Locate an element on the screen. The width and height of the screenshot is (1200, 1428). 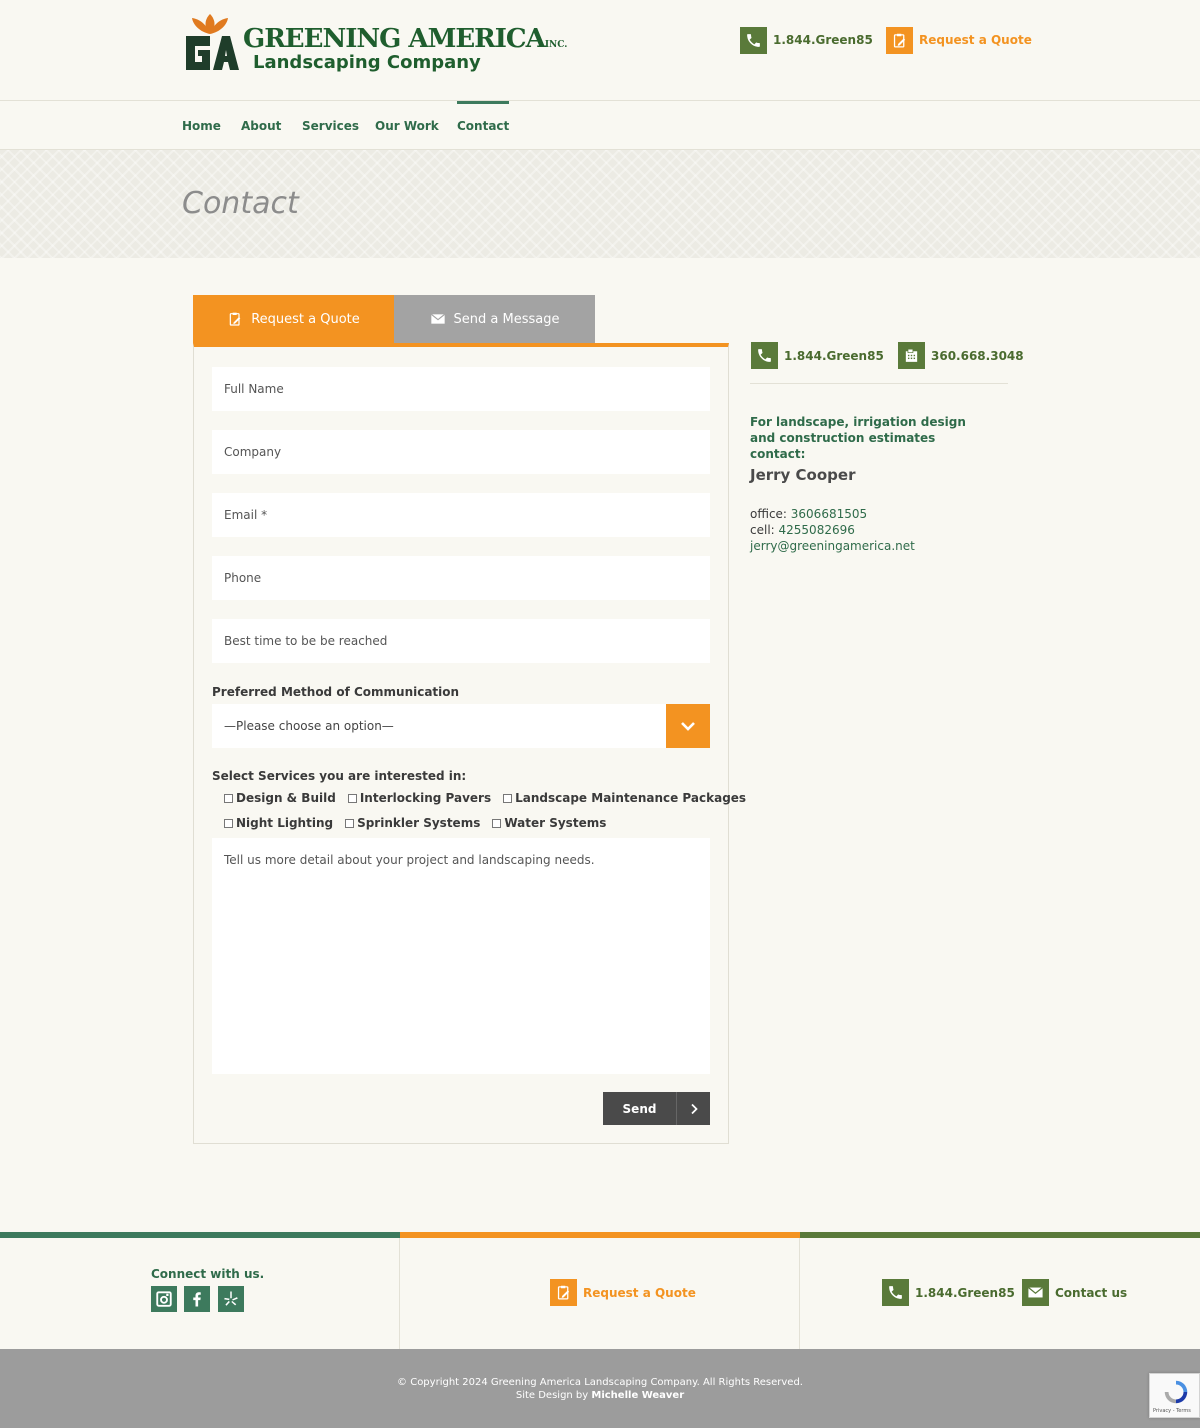
footer-quote-link: Request a Quote is located at coordinates (623, 1292).